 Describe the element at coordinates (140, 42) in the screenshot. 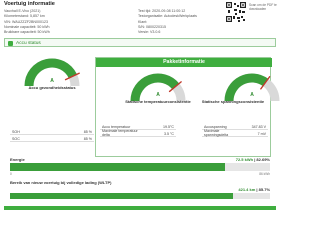

I see `accu-status-header: Accu status` at that location.